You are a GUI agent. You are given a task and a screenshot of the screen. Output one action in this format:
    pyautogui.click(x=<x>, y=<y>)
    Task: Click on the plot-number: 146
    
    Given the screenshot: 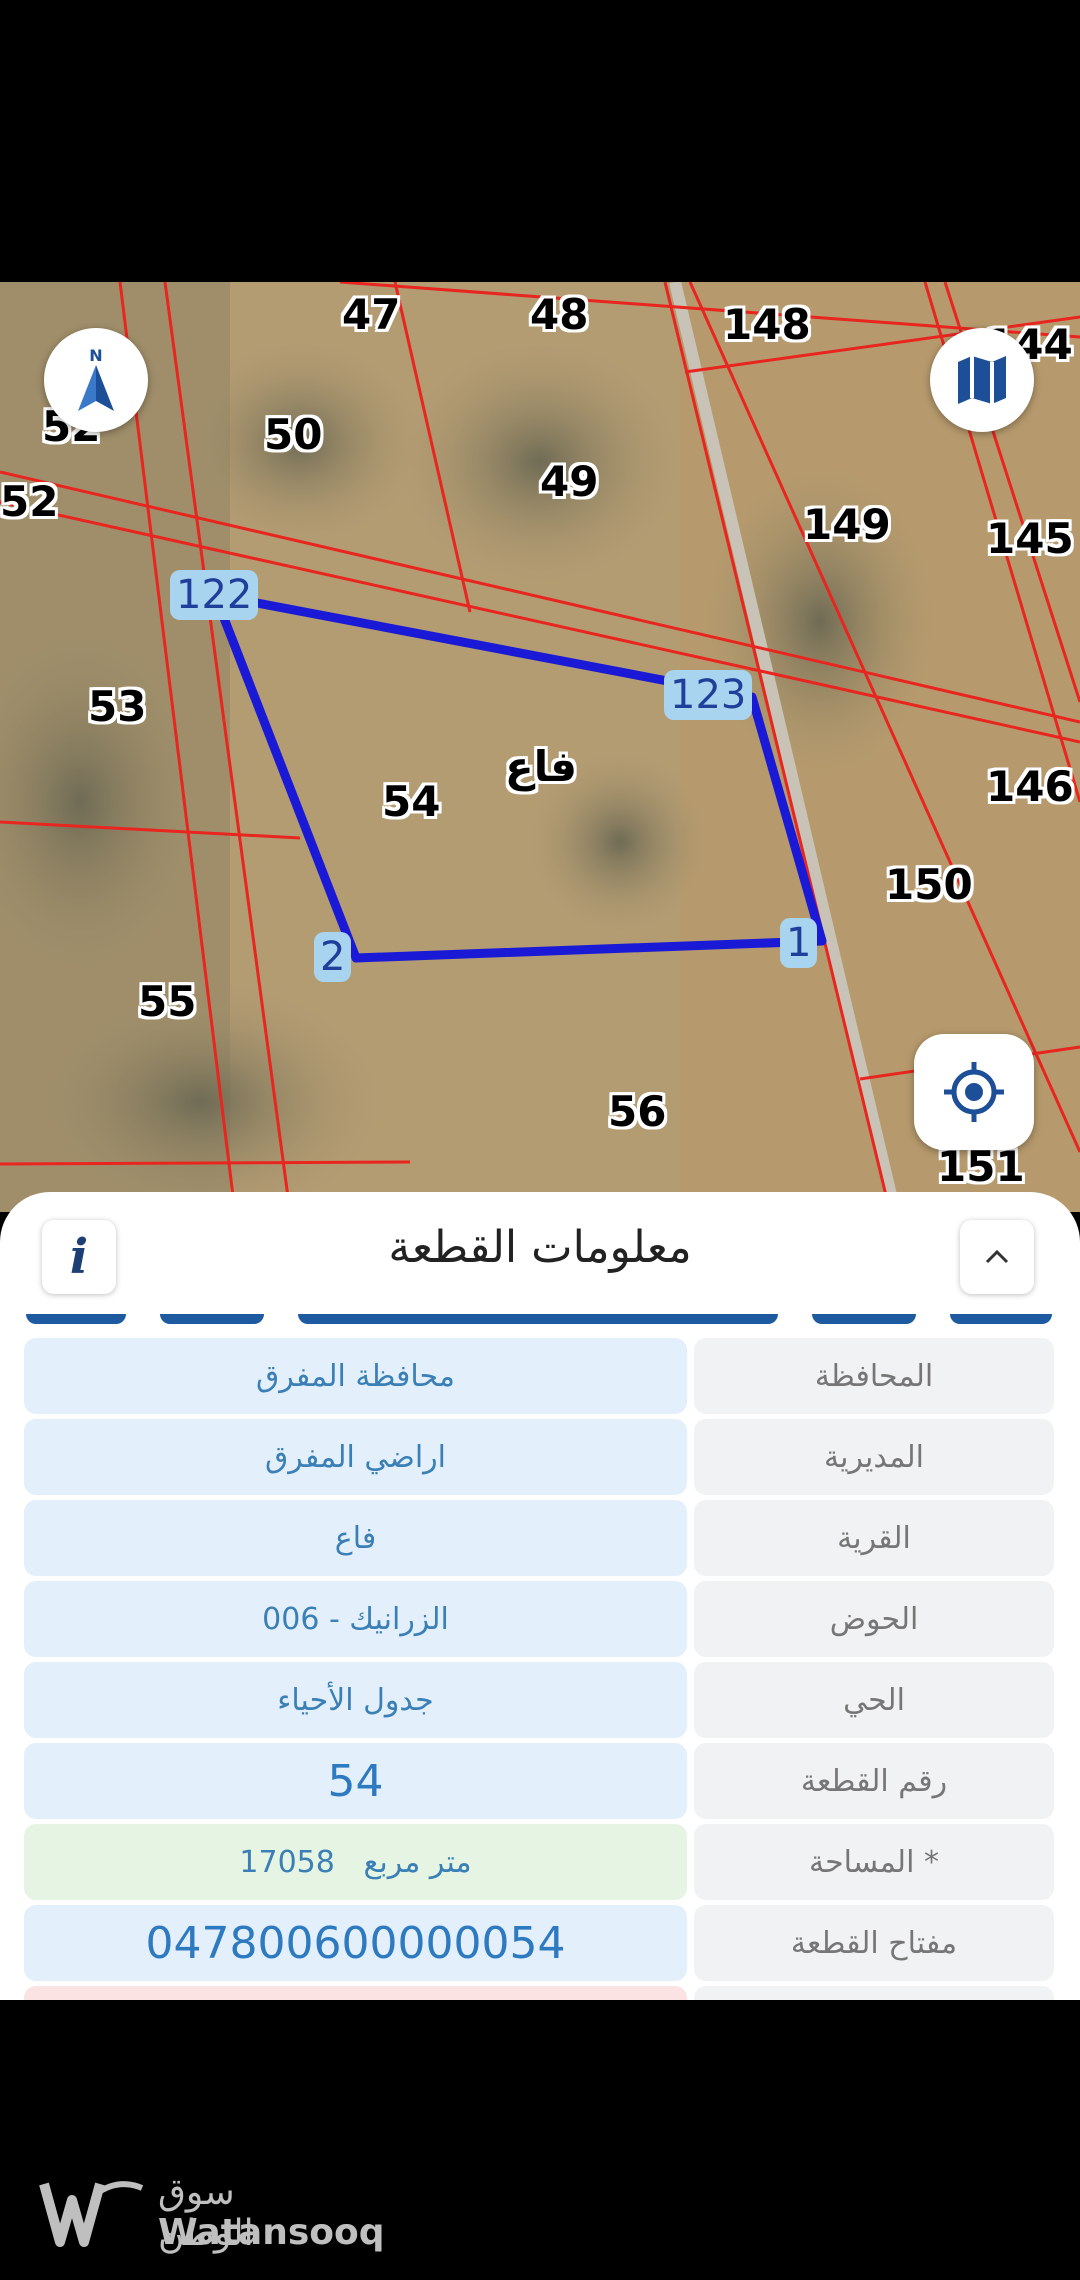 What is the action you would take?
    pyautogui.click(x=1030, y=786)
    